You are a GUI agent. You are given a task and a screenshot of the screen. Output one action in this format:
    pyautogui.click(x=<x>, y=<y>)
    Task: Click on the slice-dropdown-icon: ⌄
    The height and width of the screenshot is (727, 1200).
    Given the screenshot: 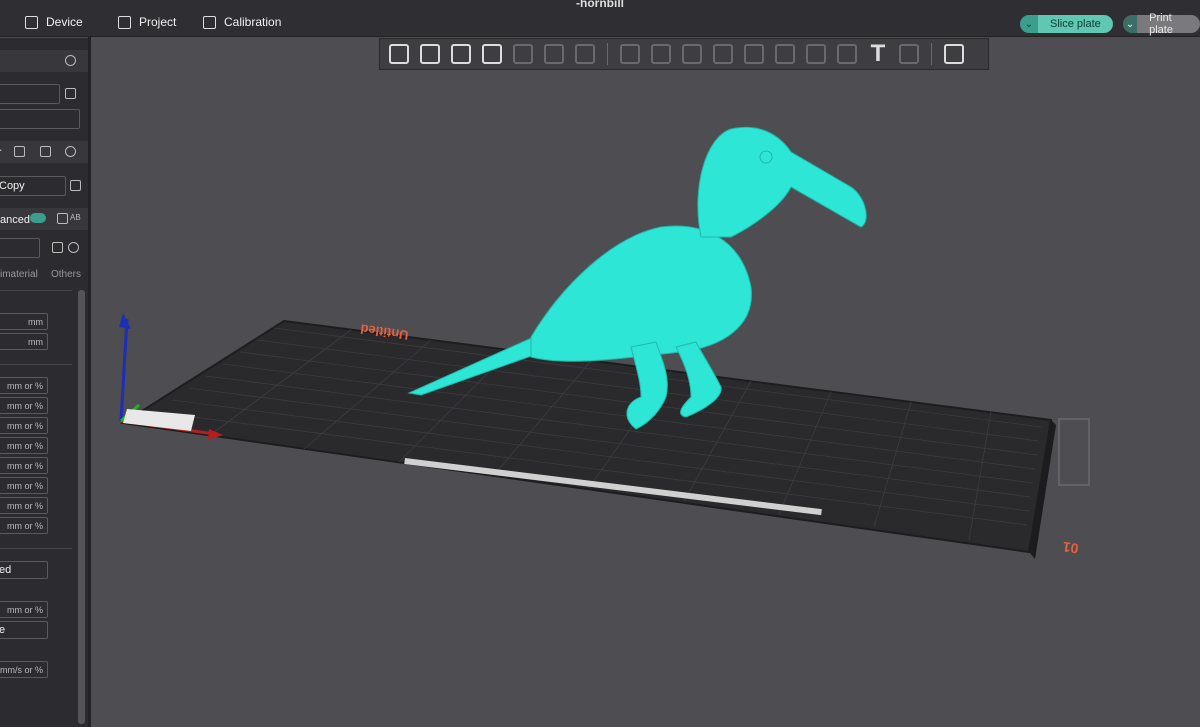 What is the action you would take?
    pyautogui.click(x=1029, y=24)
    